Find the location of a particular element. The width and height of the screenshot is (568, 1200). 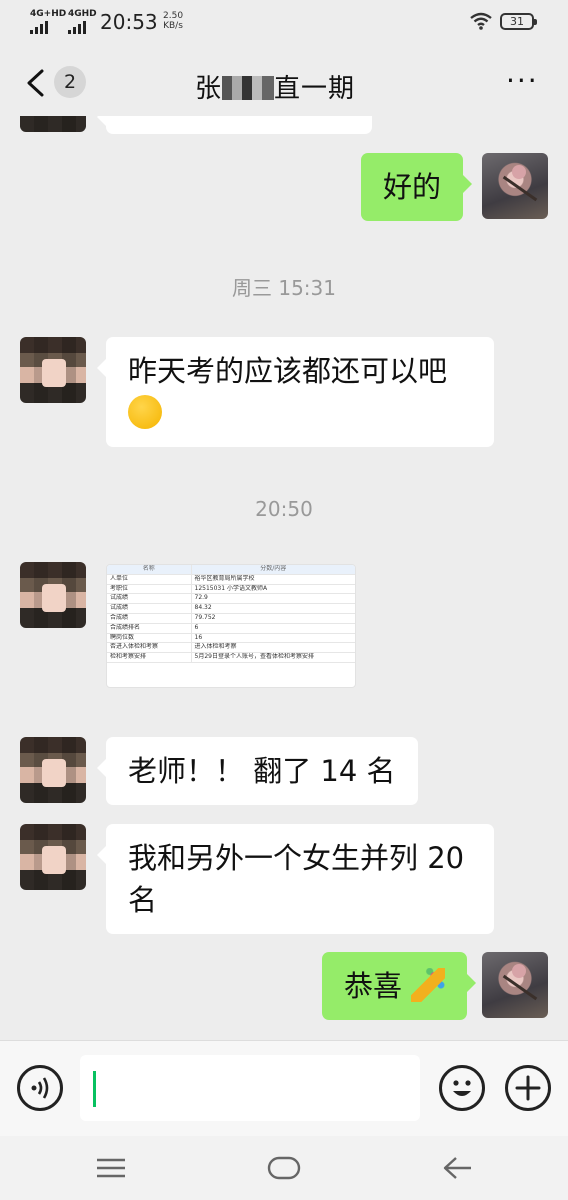

message-input is located at coordinates (250, 1088).